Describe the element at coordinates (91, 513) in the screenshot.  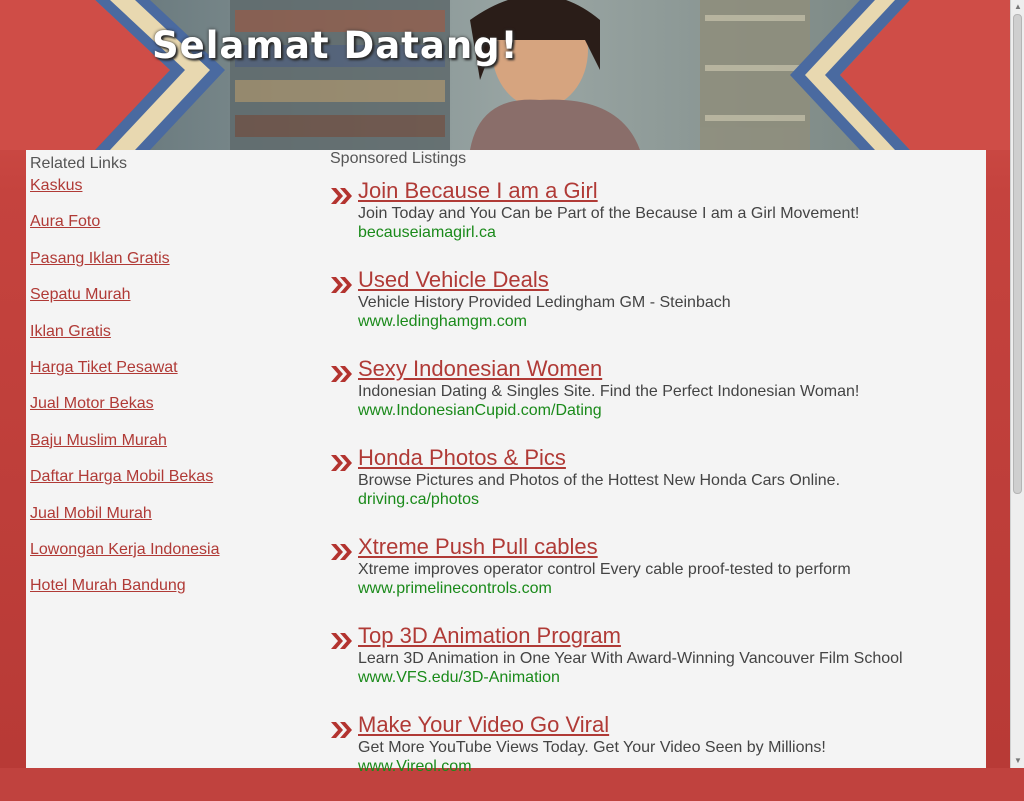
I see `related-link-jual-mobil-murah: Jual Mobil Murah` at that location.